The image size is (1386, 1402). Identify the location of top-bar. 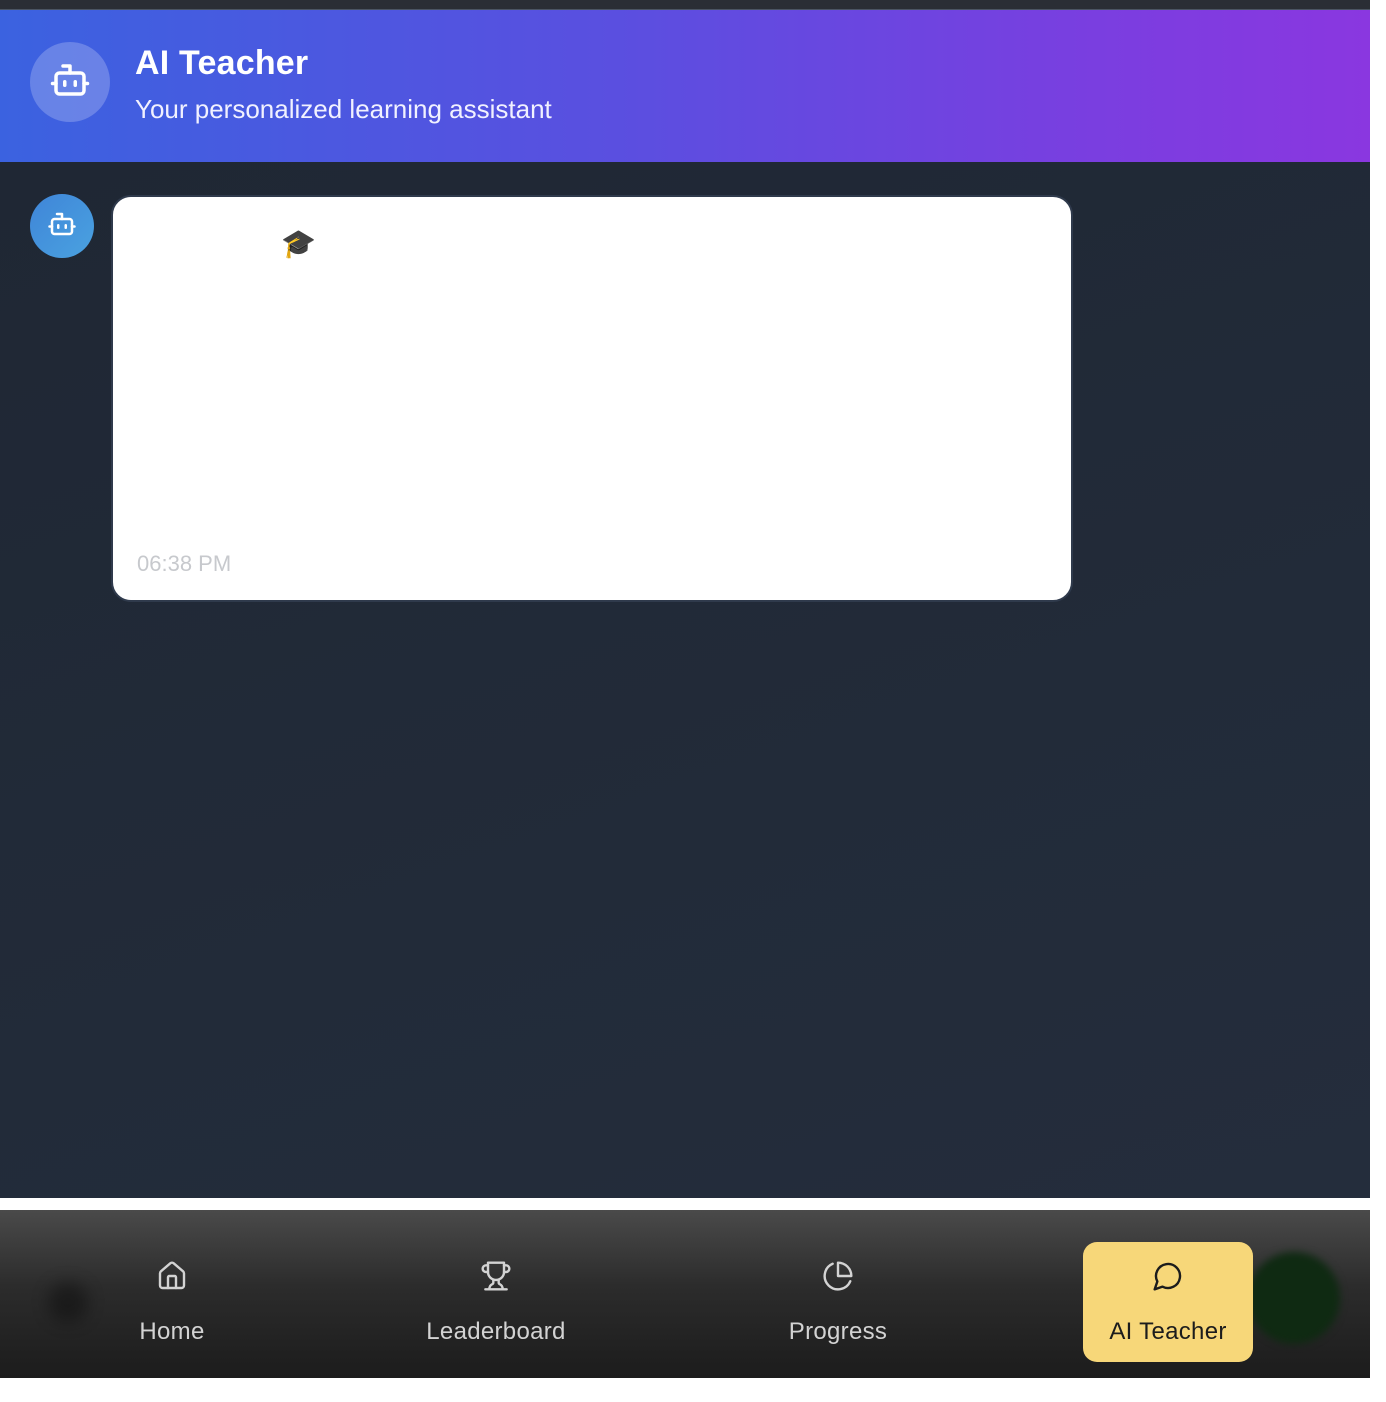
(685, 5).